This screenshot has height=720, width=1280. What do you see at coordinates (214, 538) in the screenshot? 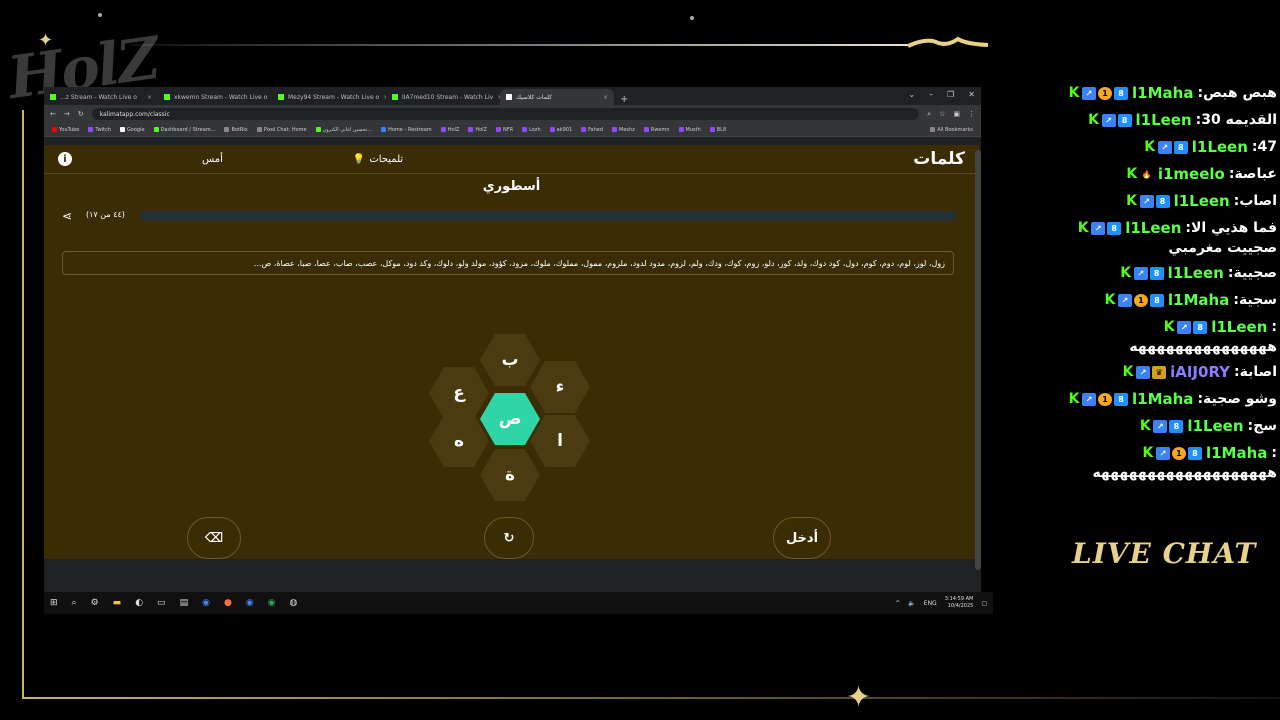
I see `delete-button: ⌫` at bounding box center [214, 538].